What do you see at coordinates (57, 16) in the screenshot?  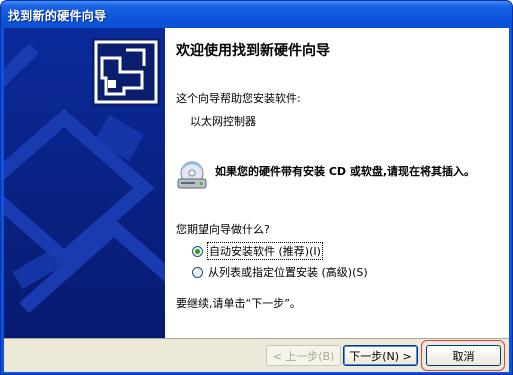 I see `window-title: 找到新的硬件向导` at bounding box center [57, 16].